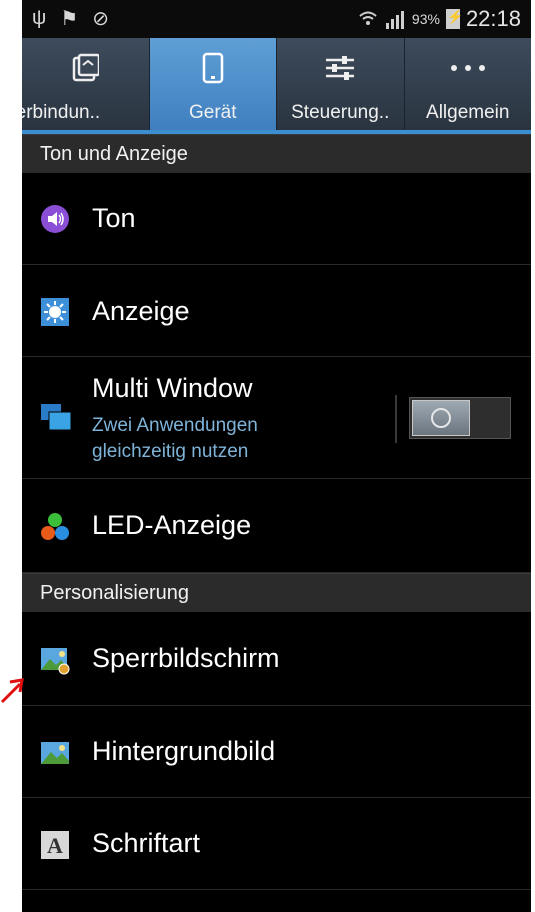 The height and width of the screenshot is (912, 535). What do you see at coordinates (172, 388) in the screenshot?
I see `item-label: Multi Window` at bounding box center [172, 388].